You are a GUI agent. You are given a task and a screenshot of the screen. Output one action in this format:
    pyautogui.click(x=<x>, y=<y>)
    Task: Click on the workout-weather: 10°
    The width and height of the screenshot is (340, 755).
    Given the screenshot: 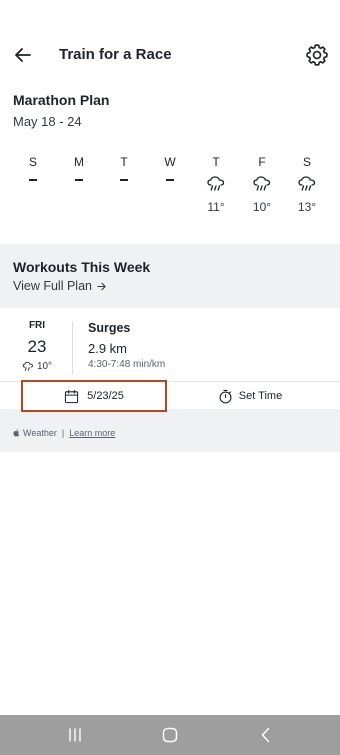 What is the action you would take?
    pyautogui.click(x=37, y=366)
    